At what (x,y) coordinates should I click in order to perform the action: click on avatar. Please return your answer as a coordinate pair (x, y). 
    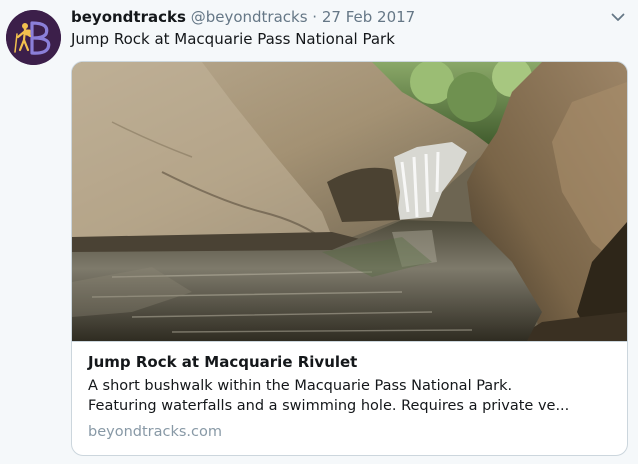
    Looking at the image, I should click on (33, 37).